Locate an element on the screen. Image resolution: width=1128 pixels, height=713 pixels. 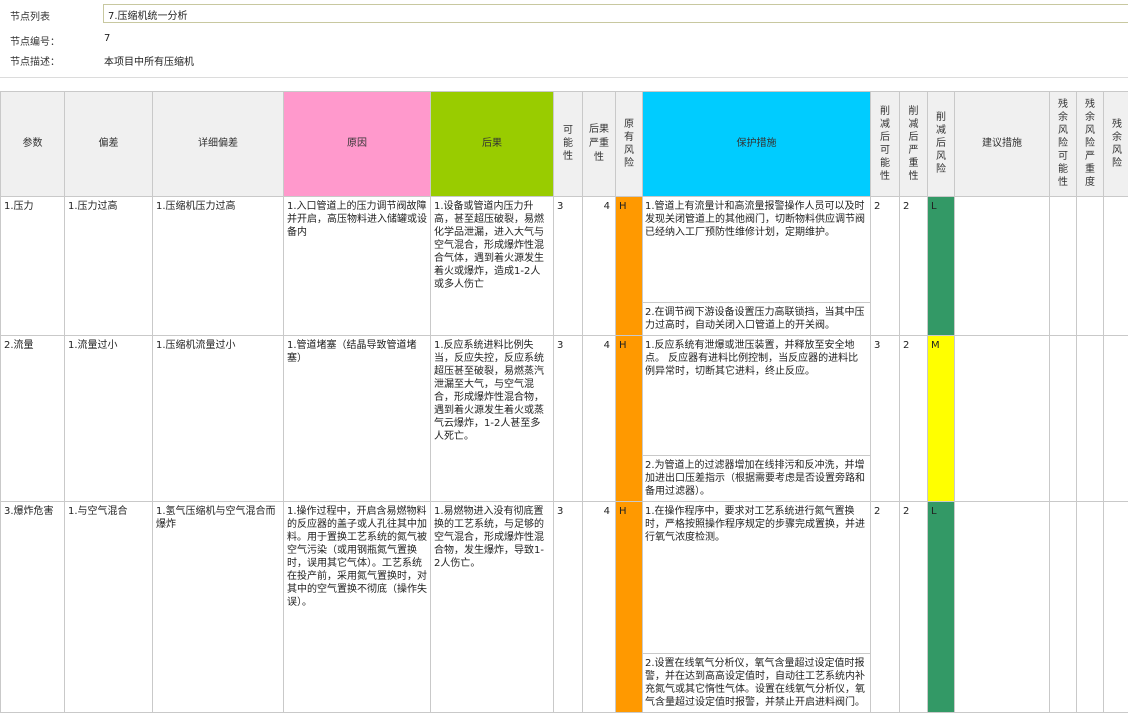
col-residual-likelihood: 残余风险可能性 is located at coordinates (1063, 144).